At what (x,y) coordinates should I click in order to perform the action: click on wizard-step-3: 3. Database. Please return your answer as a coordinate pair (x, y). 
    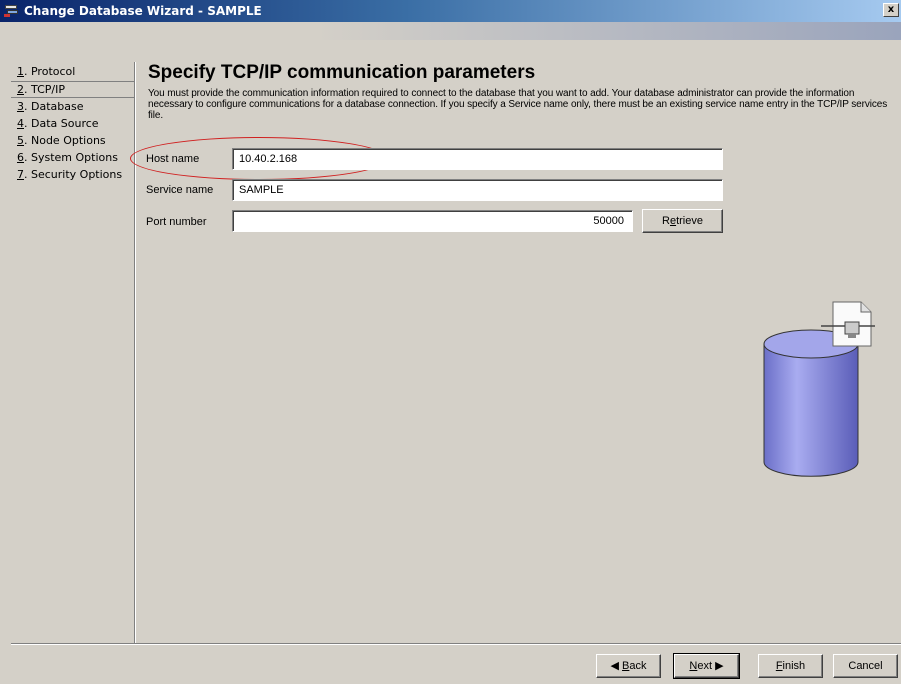
    Looking at the image, I should click on (72, 107).